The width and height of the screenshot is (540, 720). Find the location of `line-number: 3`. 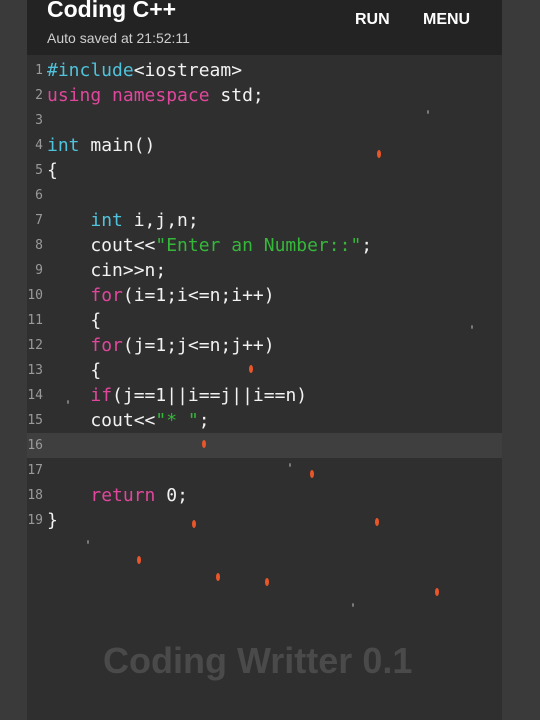

line-number: 3 is located at coordinates (39, 120).